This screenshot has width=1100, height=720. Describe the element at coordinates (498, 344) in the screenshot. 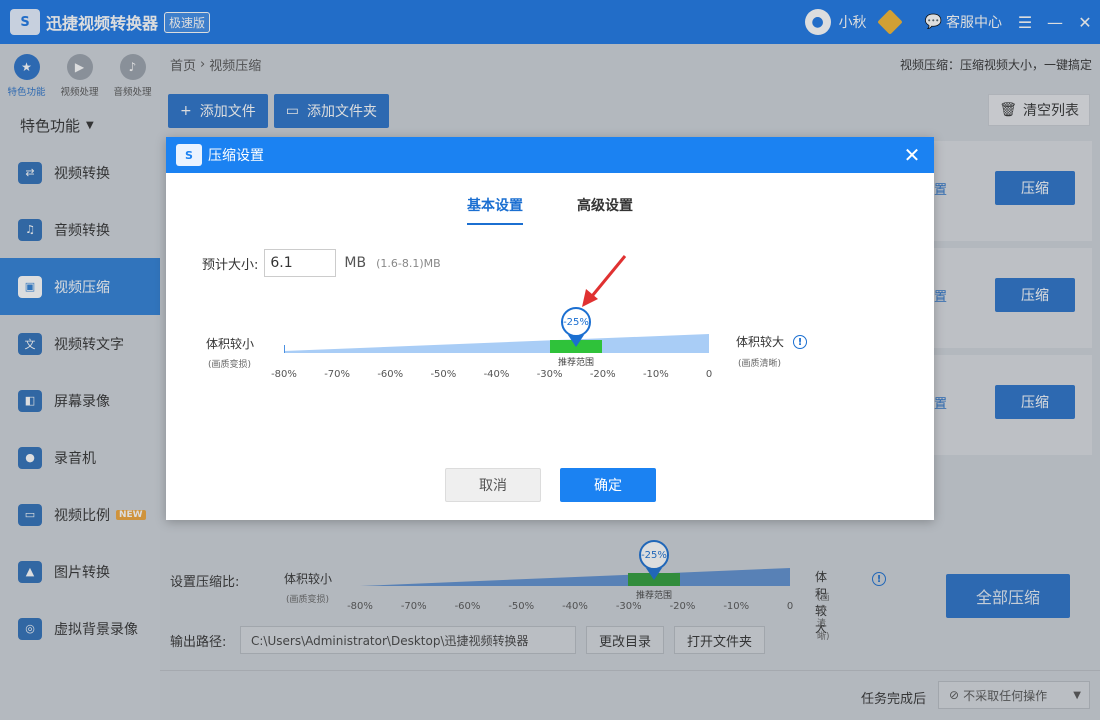

I see `slider-track` at that location.